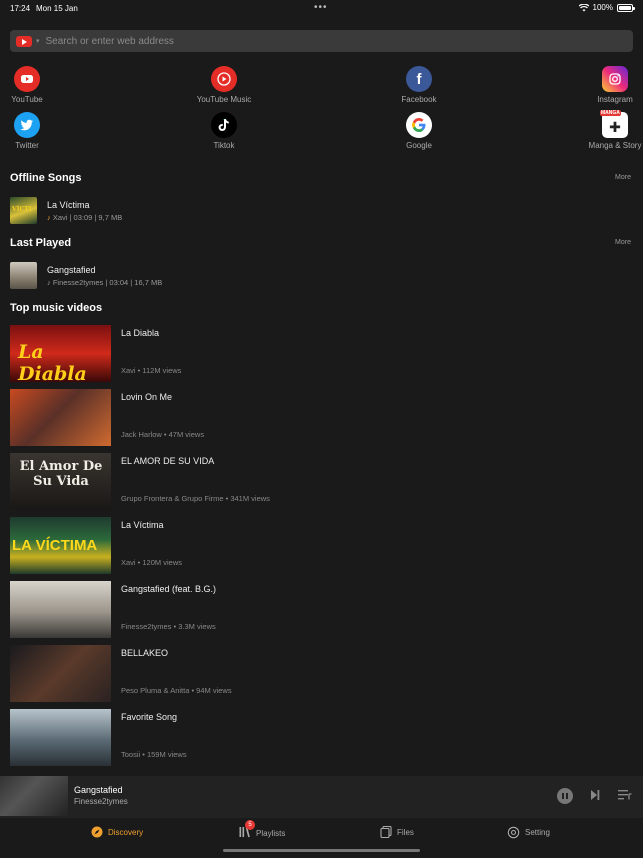 This screenshot has height=858, width=643. What do you see at coordinates (55, 545) in the screenshot?
I see `video-cover-text: LA VÍCTIMA` at bounding box center [55, 545].